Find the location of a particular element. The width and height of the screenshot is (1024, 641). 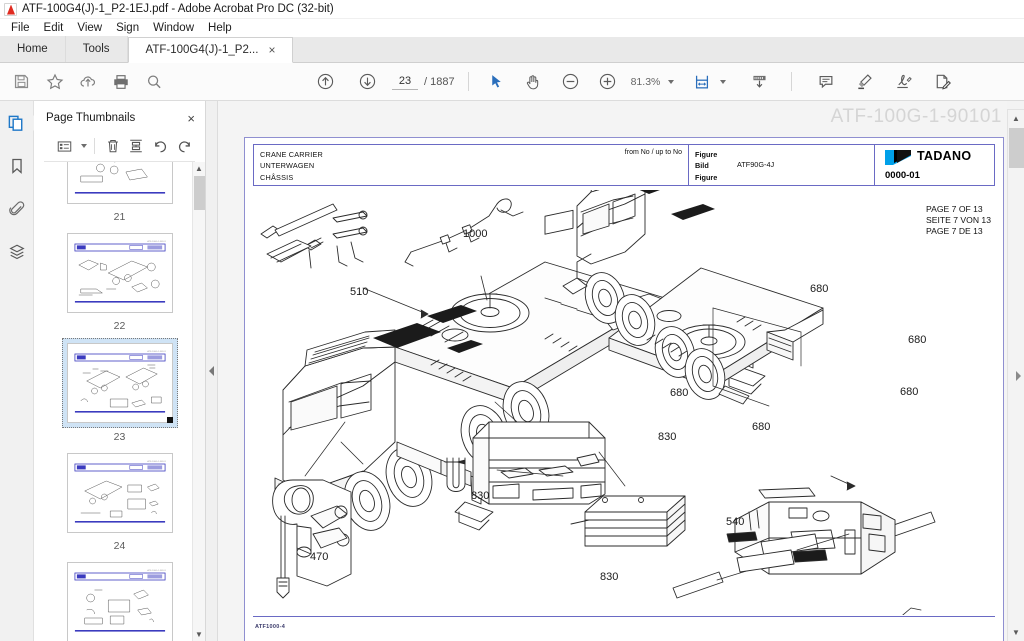

rotate-clockwise-button is located at coordinates (184, 146).